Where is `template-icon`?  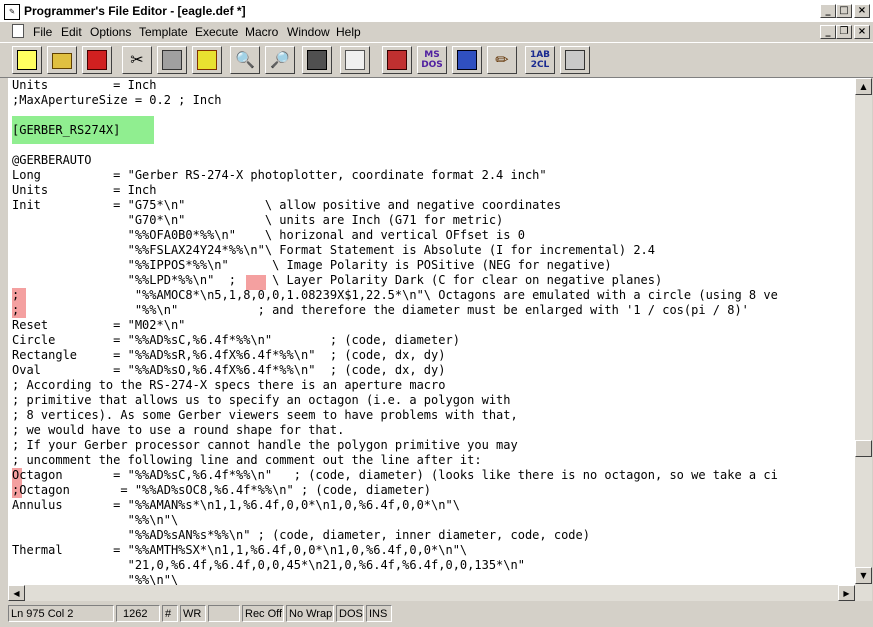 template-icon is located at coordinates (355, 60).